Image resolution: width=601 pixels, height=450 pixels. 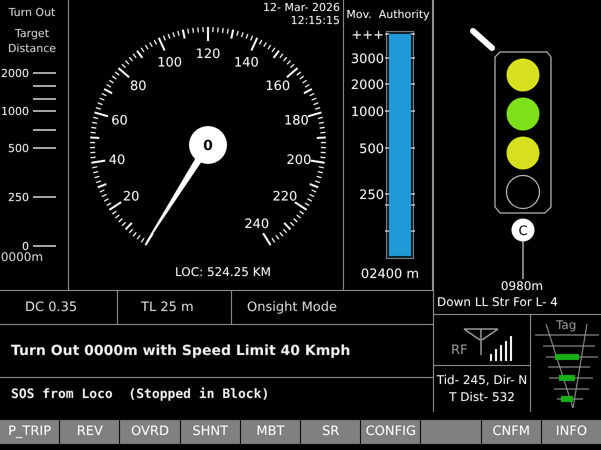 What do you see at coordinates (140, 395) in the screenshot?
I see `alert-text: SOS from Loco (Stopped in Block)` at bounding box center [140, 395].